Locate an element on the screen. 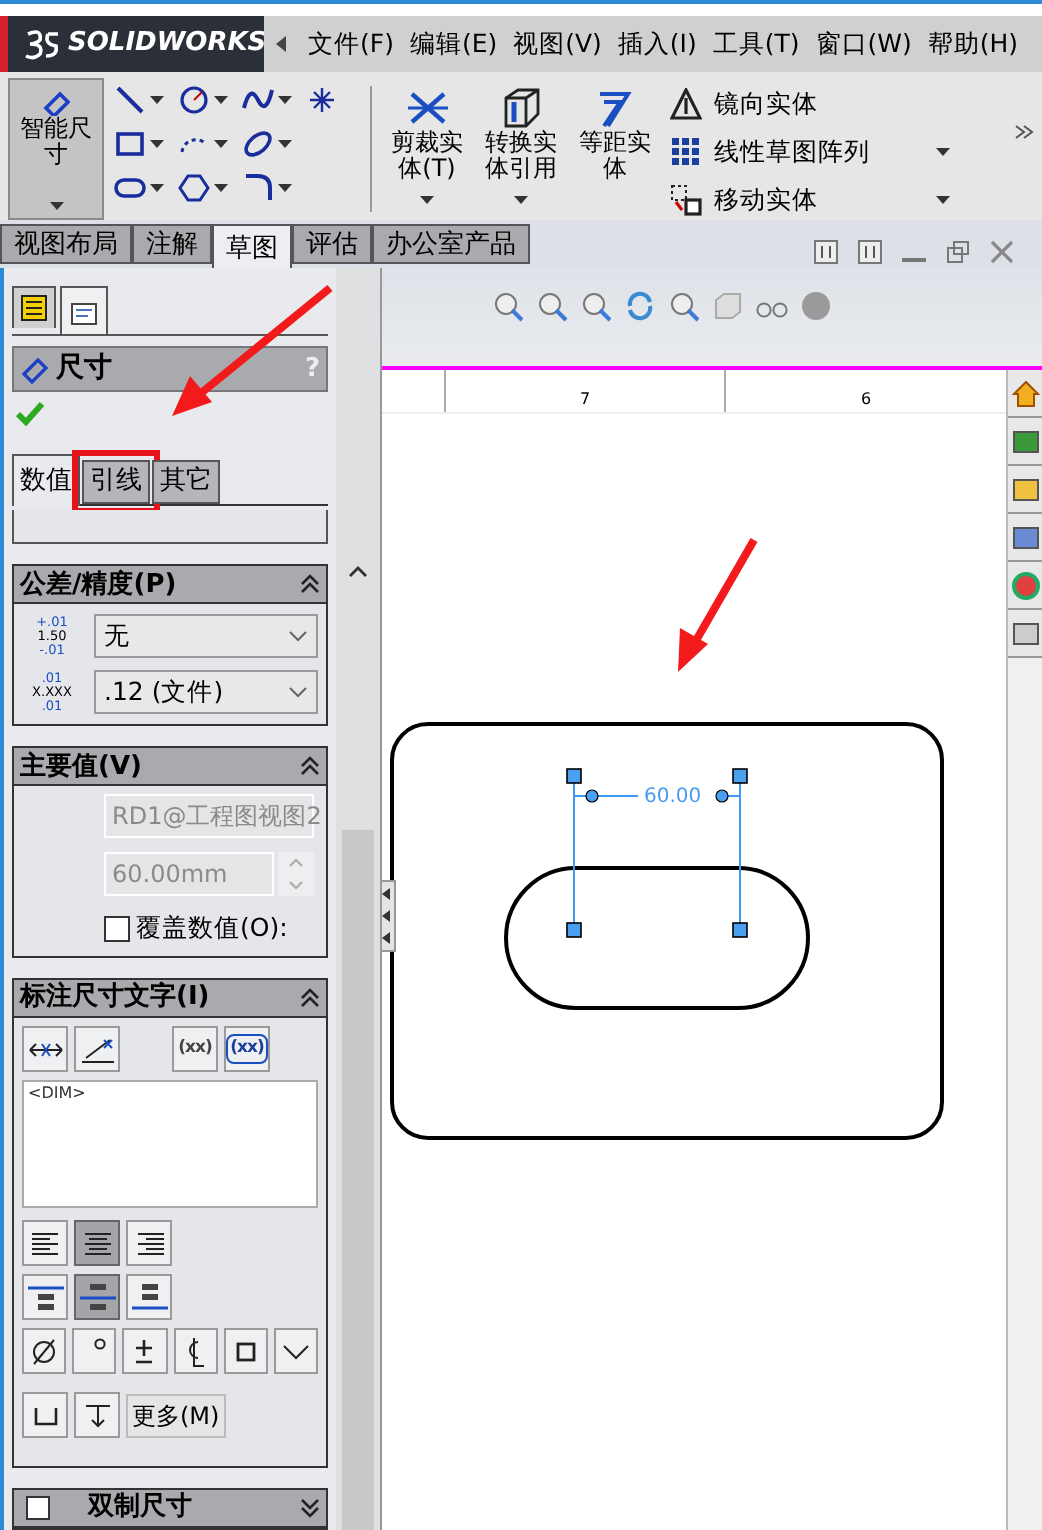 This screenshot has width=1042, height=1530. circle-icon is located at coordinates (194, 100).